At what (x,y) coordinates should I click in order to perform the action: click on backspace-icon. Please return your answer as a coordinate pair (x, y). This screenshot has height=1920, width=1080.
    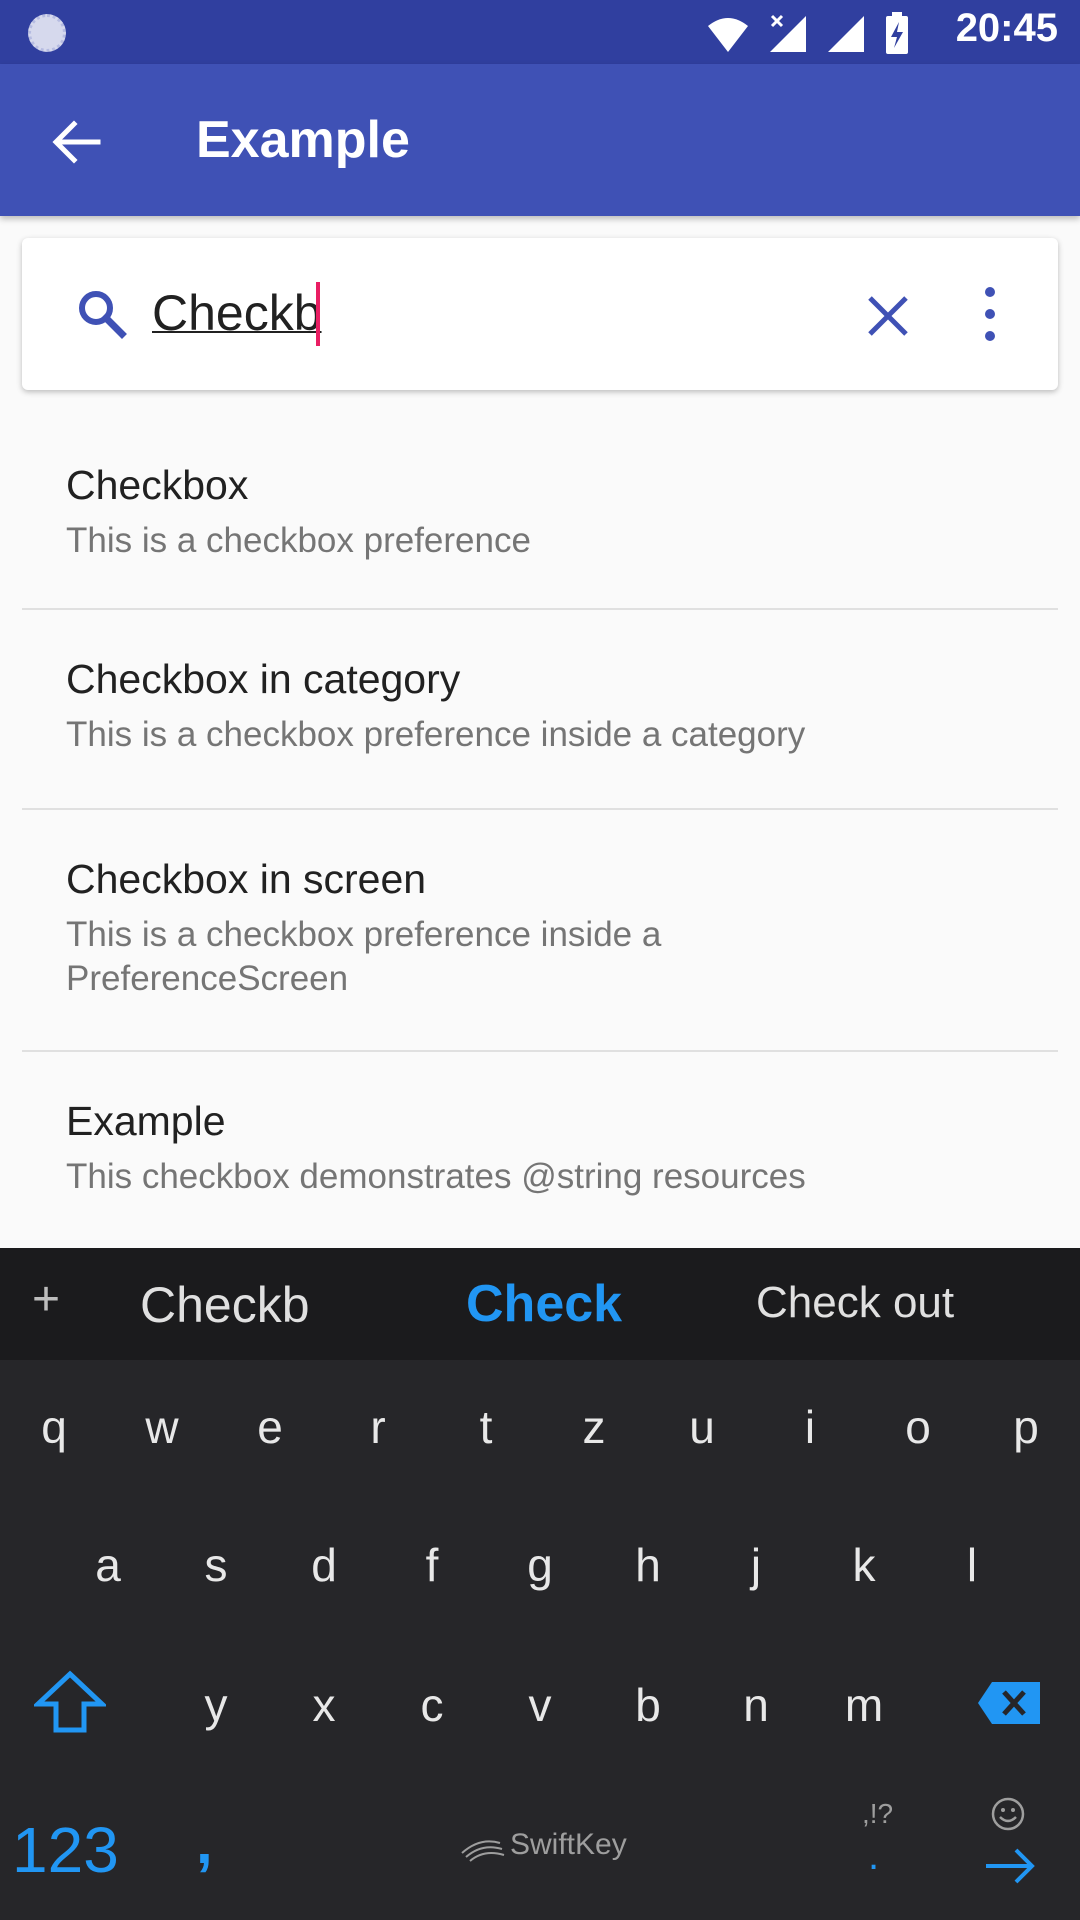
    Looking at the image, I should click on (1009, 1703).